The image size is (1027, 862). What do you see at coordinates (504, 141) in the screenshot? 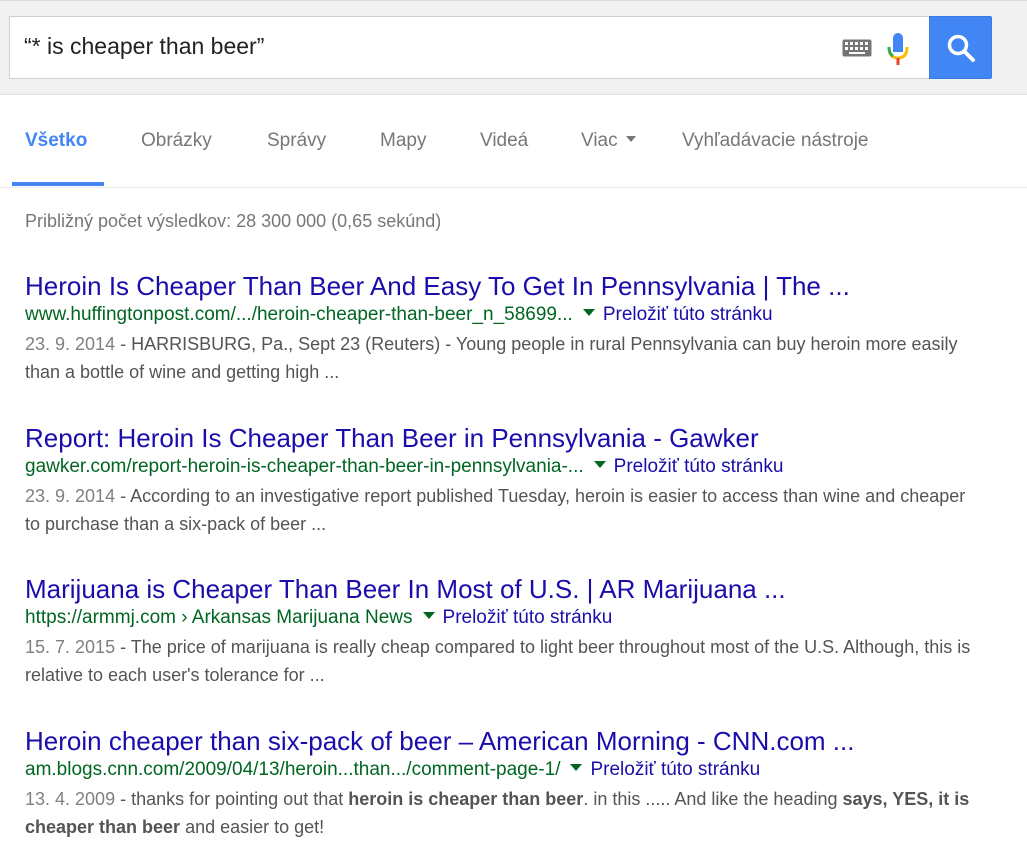
I see `tab-videos: Videá` at bounding box center [504, 141].